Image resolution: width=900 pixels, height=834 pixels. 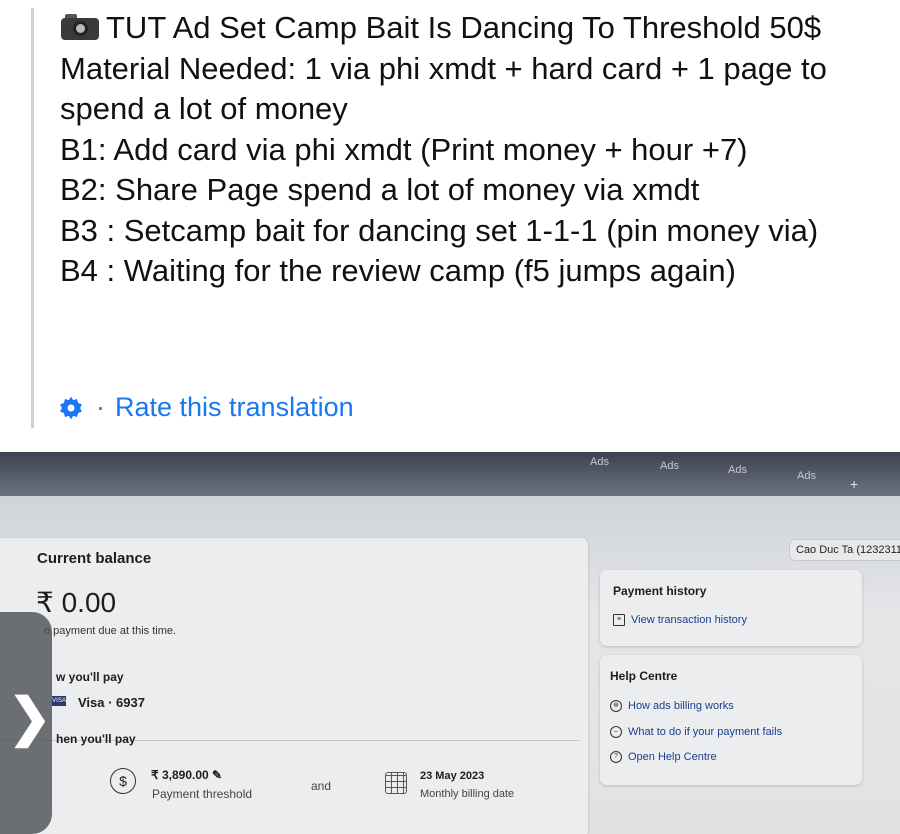 What do you see at coordinates (110, 631) in the screenshot?
I see `balance-note: o payment due at this time.` at bounding box center [110, 631].